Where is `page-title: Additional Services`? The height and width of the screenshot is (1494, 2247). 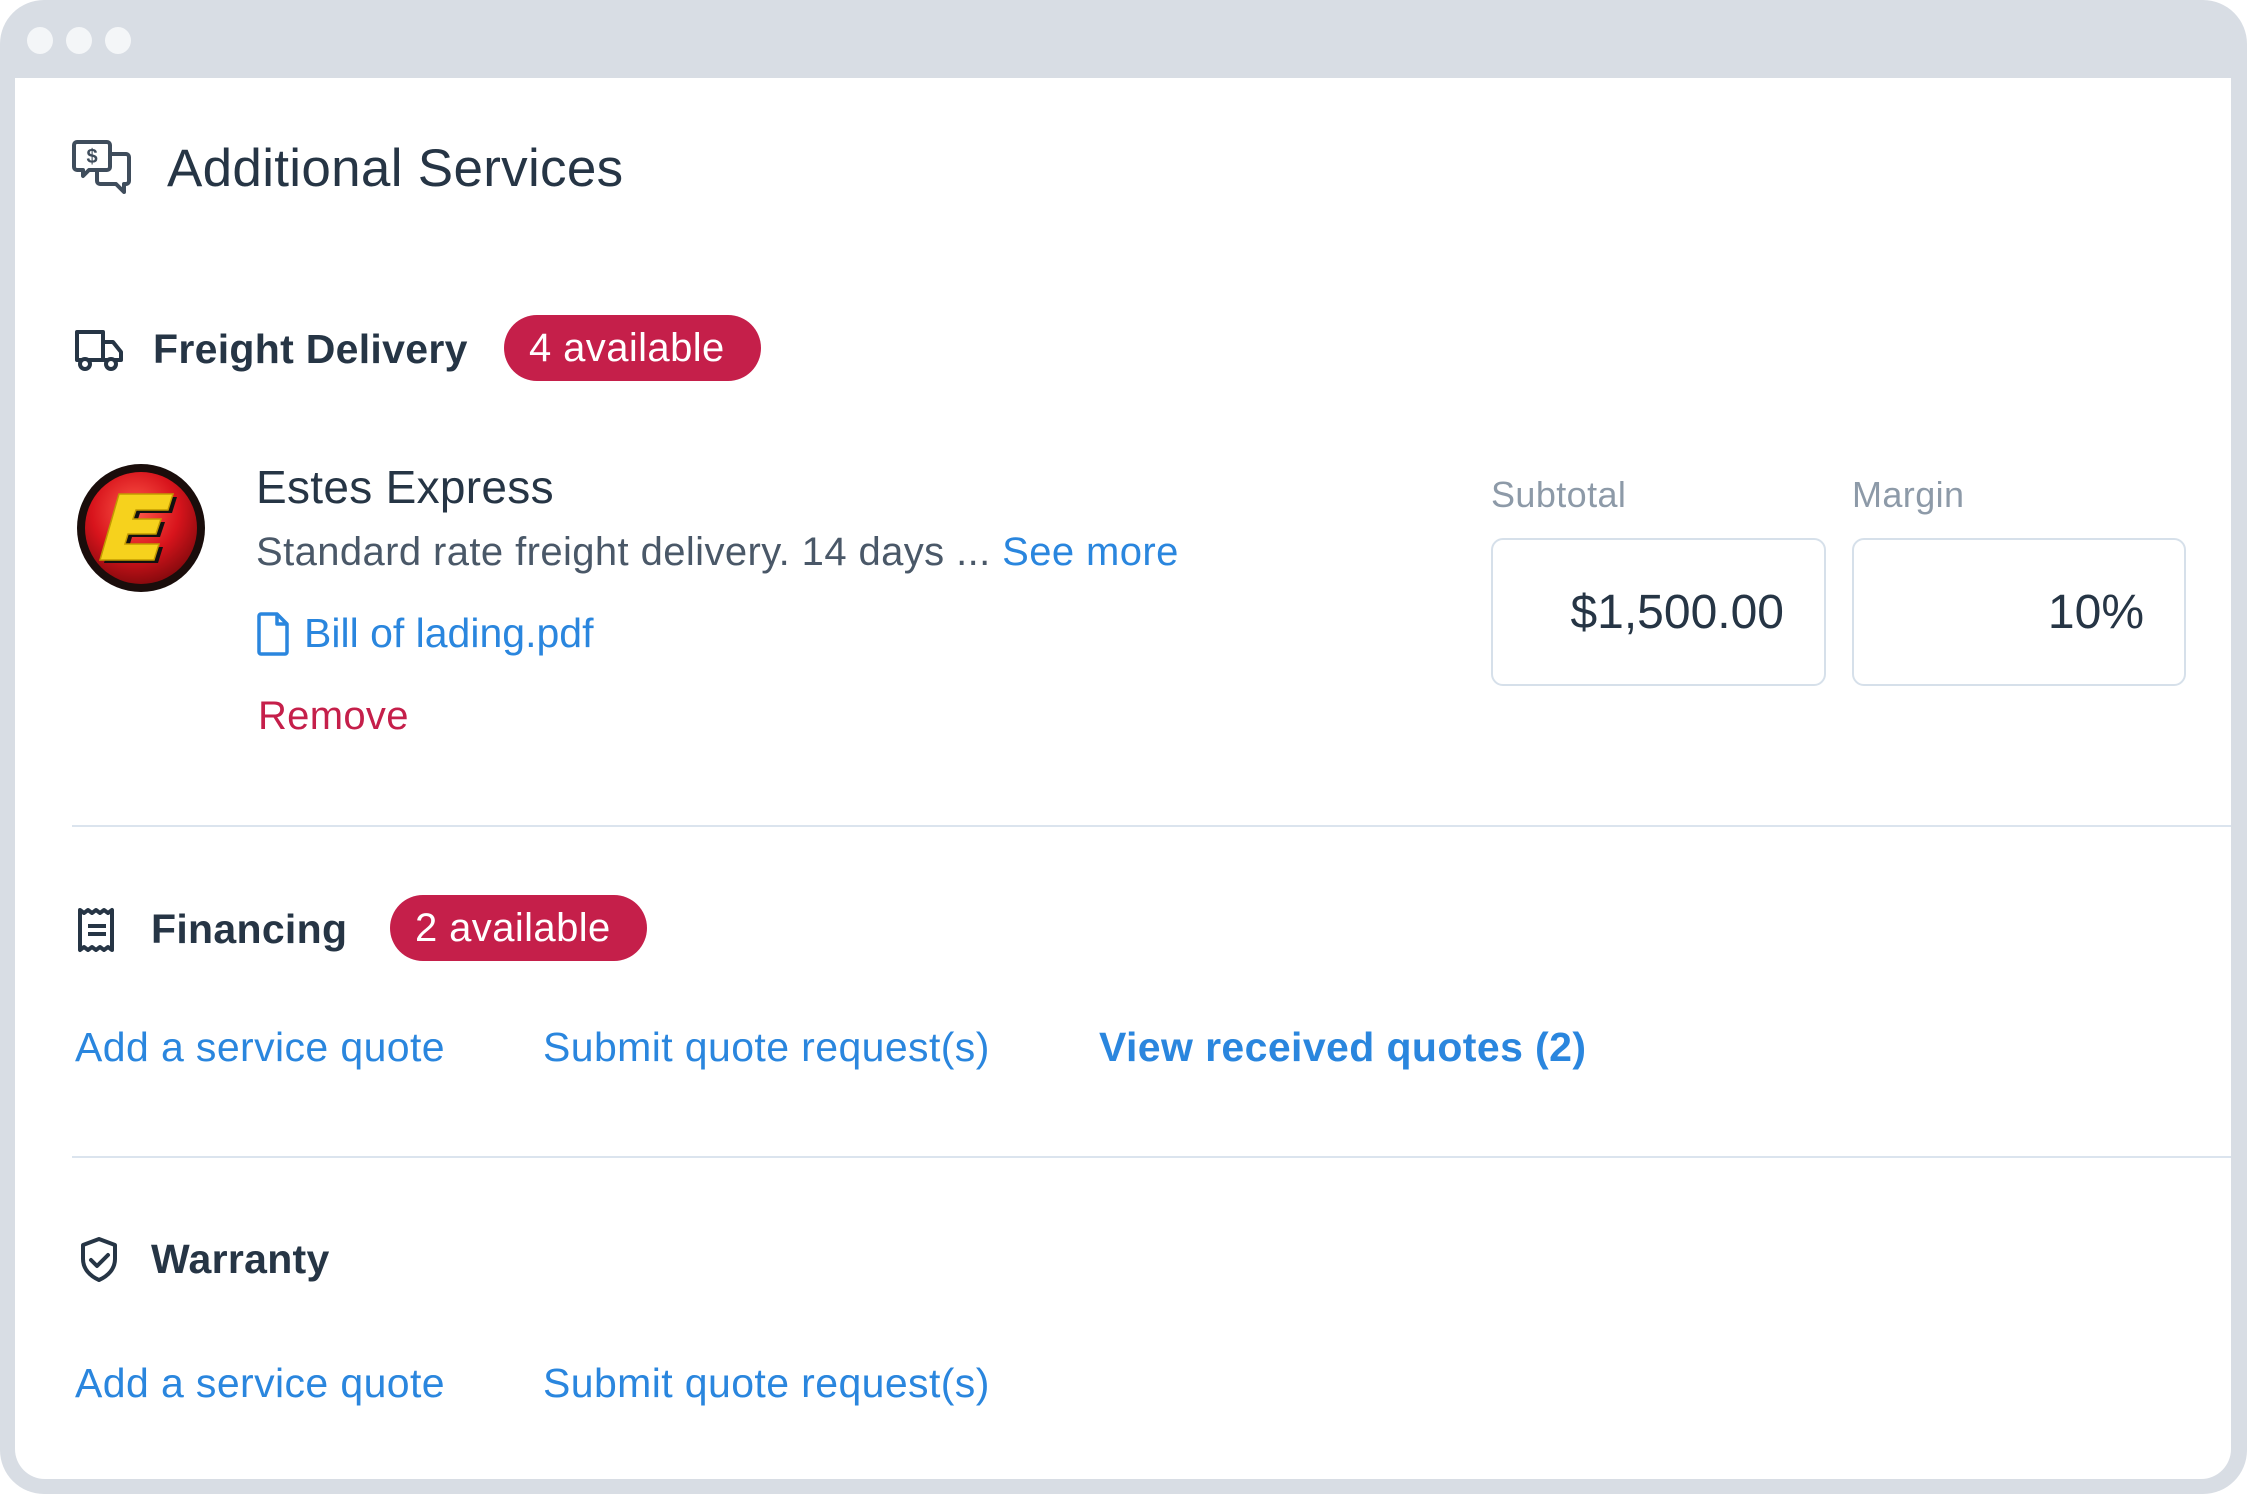
page-title: Additional Services is located at coordinates (395, 168).